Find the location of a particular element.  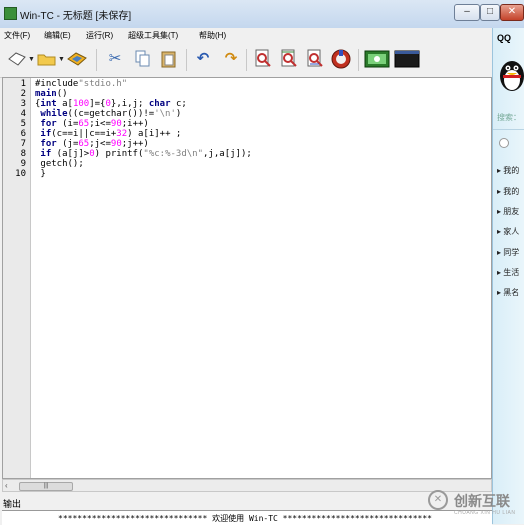

open-folder-icon is located at coordinates (47, 59).